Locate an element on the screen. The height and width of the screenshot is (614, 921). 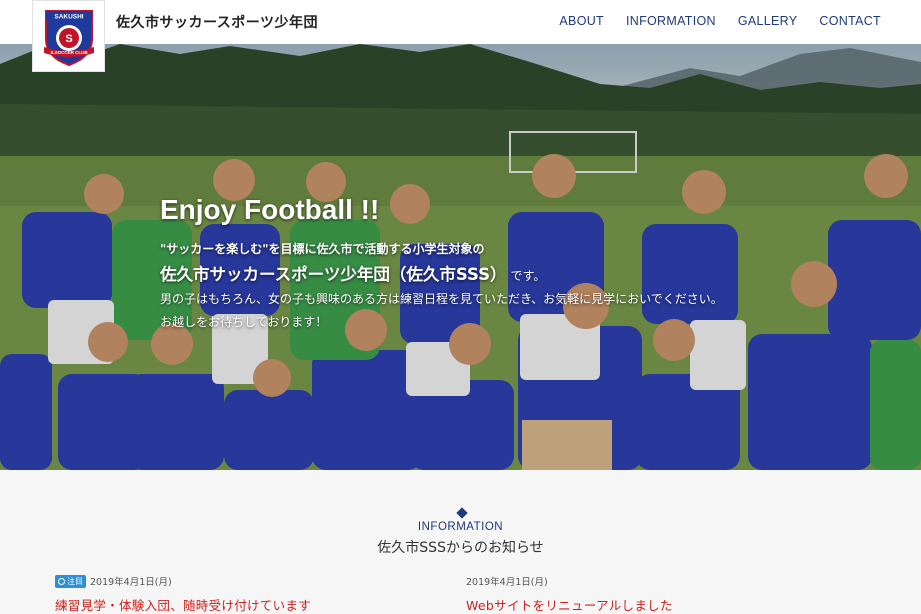
featured-badge: 注目 is located at coordinates (70, 581).